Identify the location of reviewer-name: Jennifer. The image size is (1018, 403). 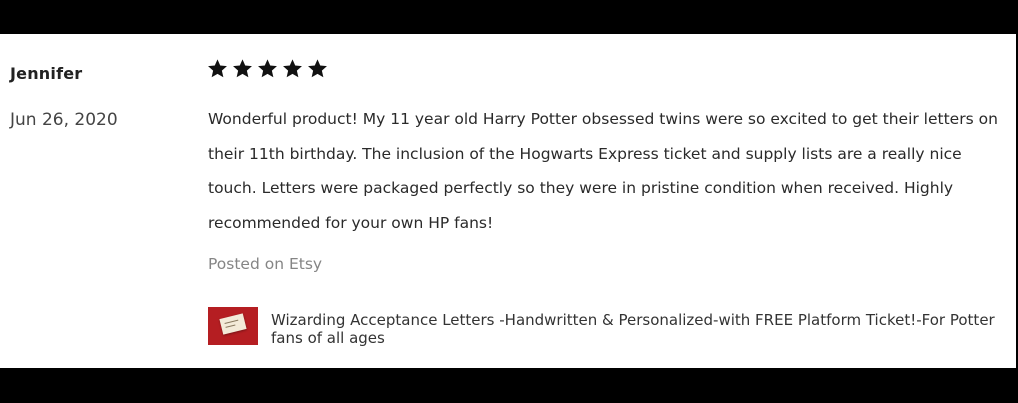
(46, 73).